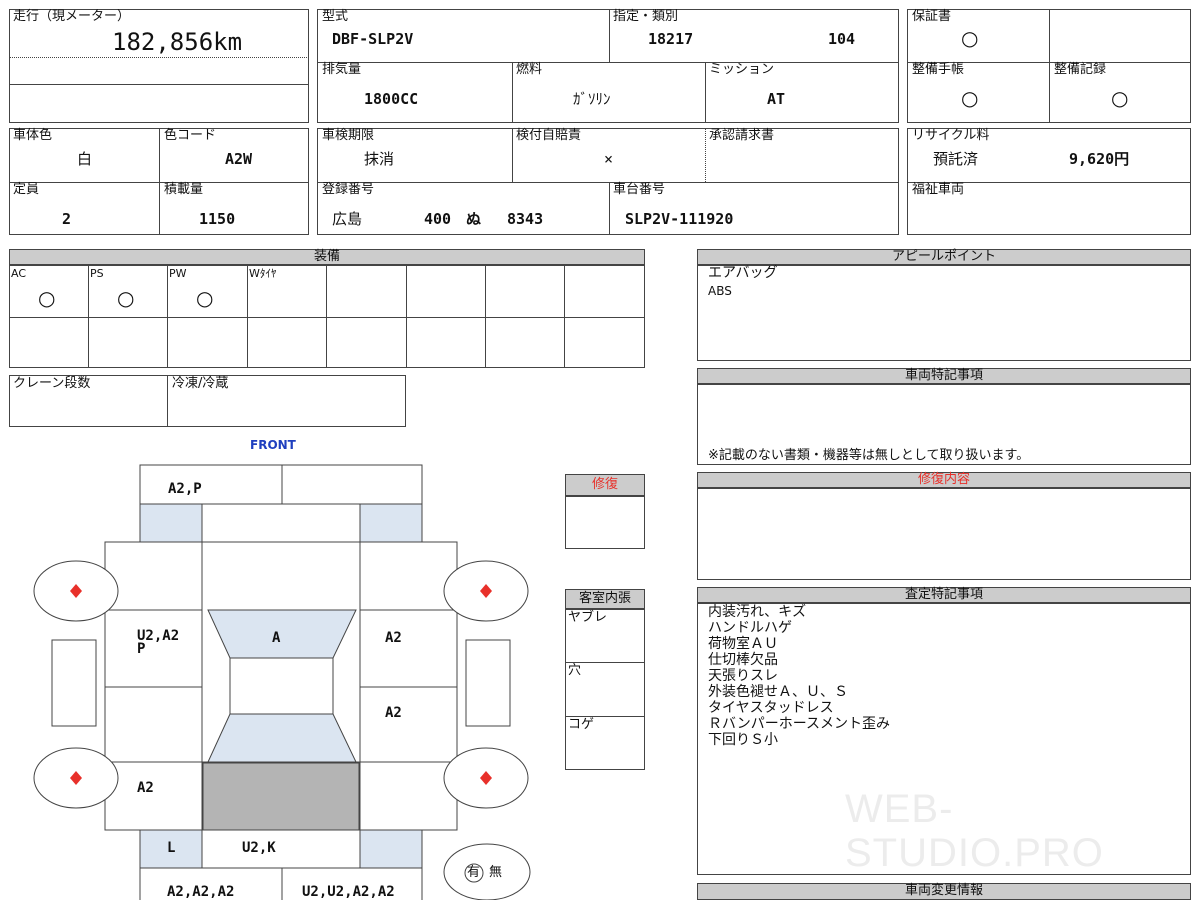 This screenshot has height=900, width=1200. Describe the element at coordinates (974, 831) in the screenshot. I see `watermark: WEB-STUDIO.PRO` at that location.